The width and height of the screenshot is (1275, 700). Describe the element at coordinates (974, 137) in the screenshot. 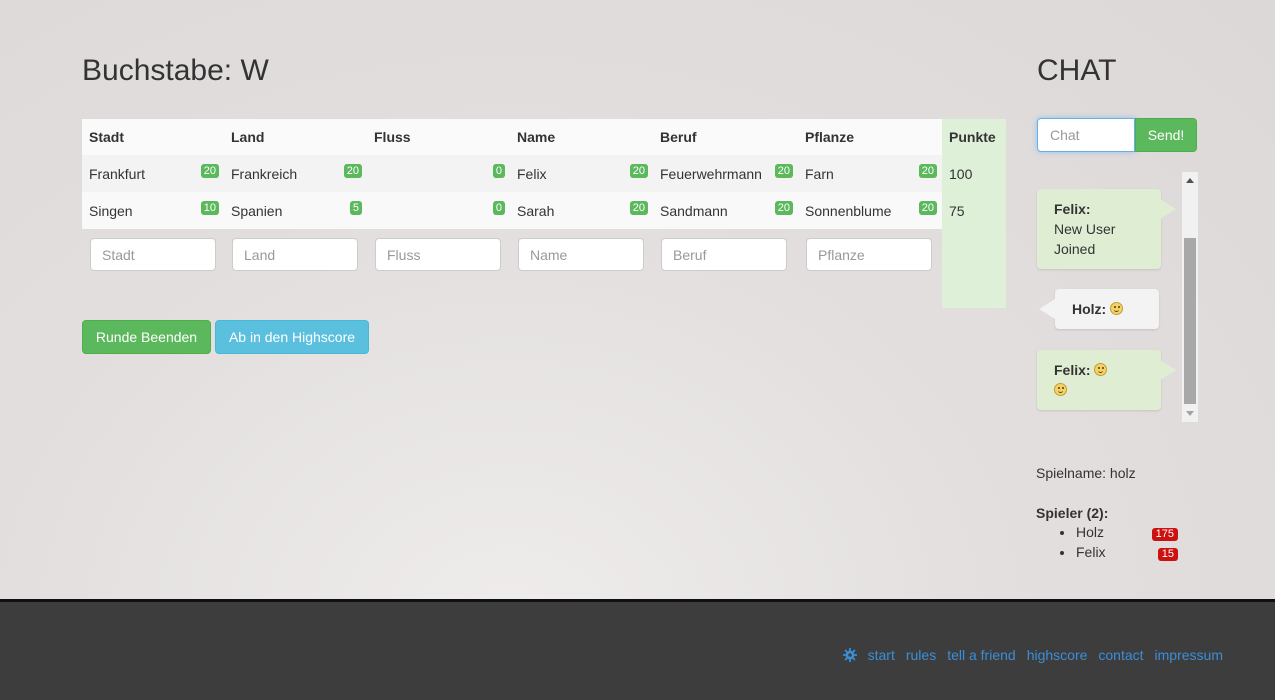

I see `header-punkte: Punkte` at that location.